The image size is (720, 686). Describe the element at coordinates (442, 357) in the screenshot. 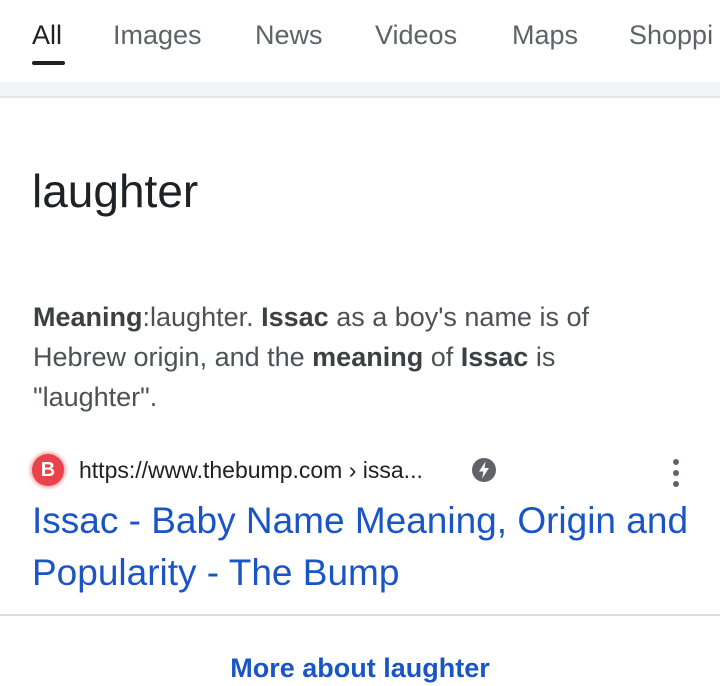

I see `snippet-text: of` at that location.